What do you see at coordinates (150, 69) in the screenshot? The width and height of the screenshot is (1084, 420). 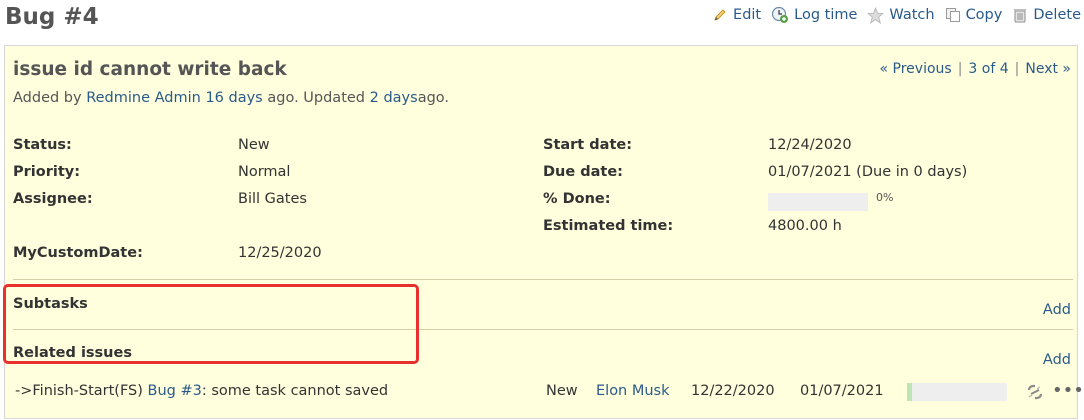 I see `issue-subject: issue id cannot write back` at bounding box center [150, 69].